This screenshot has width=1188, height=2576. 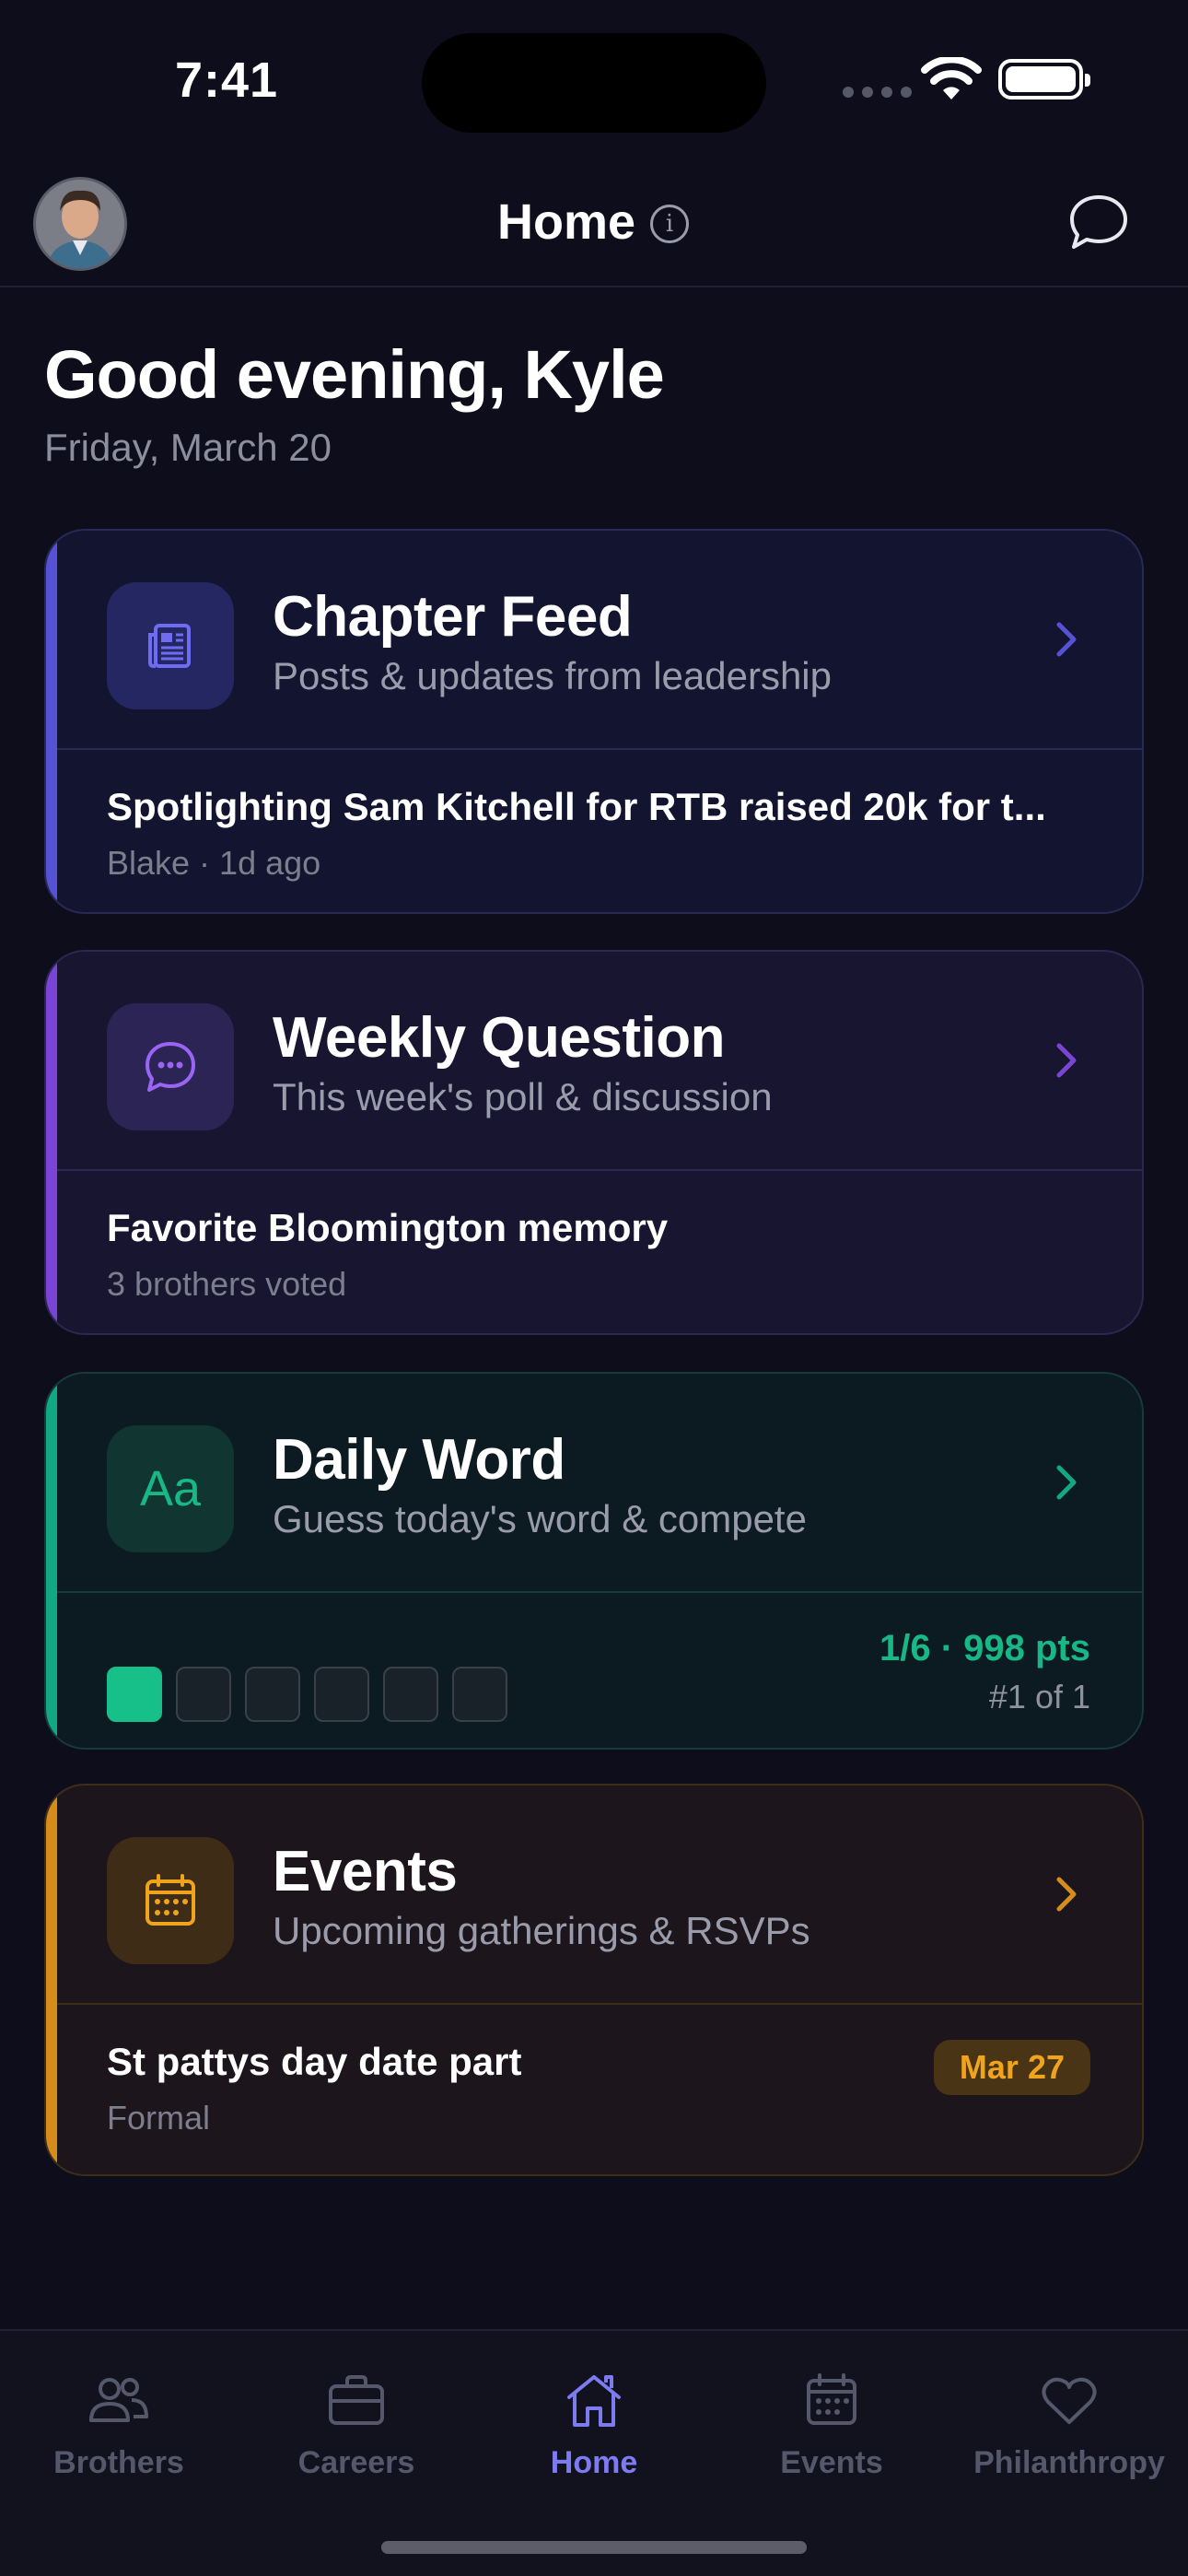 What do you see at coordinates (119, 2400) in the screenshot?
I see `people-icon` at bounding box center [119, 2400].